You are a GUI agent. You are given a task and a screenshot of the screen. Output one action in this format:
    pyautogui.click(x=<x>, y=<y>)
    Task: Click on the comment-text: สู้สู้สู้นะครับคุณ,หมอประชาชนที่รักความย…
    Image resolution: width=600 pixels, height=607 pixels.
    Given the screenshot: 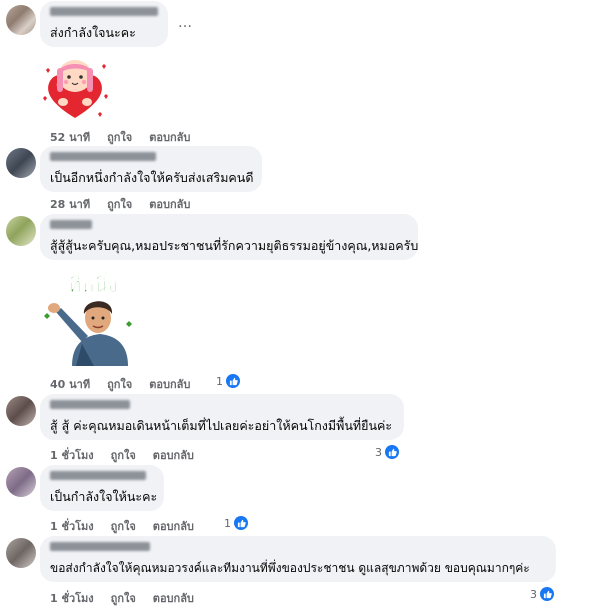 What is the action you would take?
    pyautogui.click(x=234, y=245)
    